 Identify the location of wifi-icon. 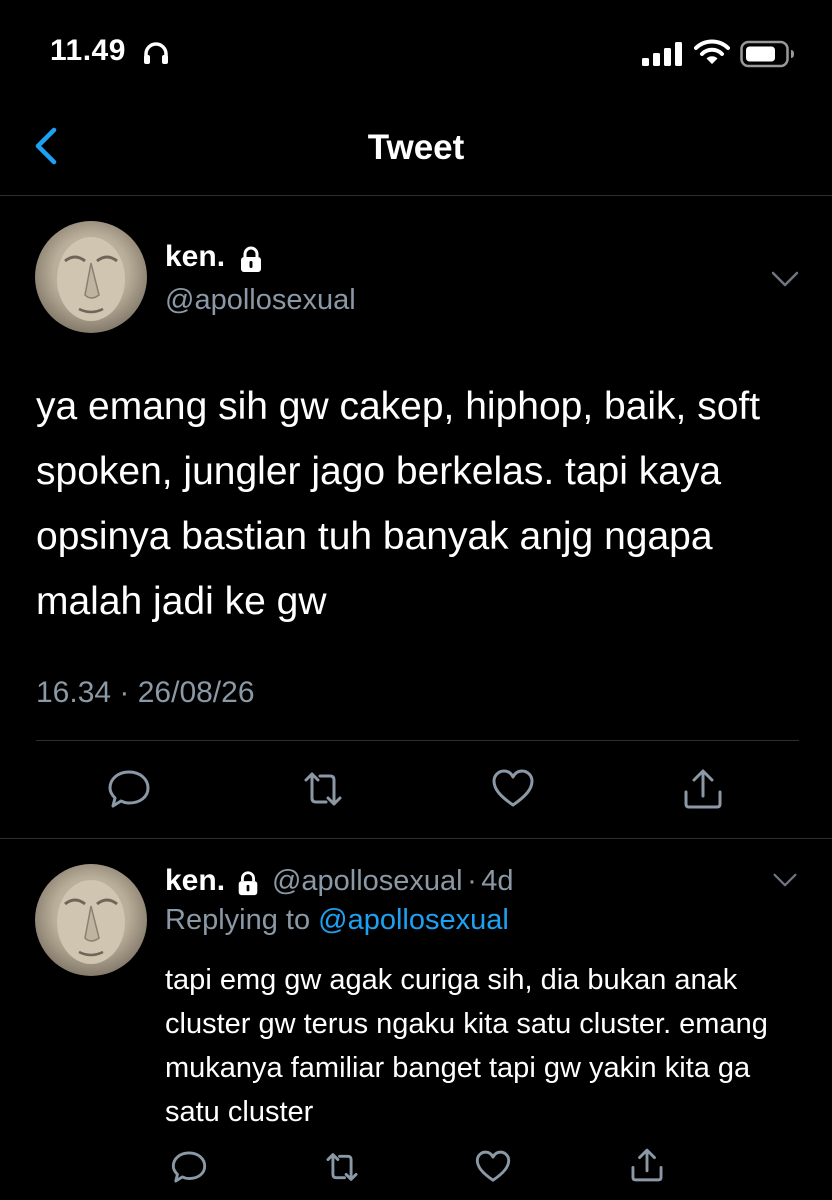
(712, 52).